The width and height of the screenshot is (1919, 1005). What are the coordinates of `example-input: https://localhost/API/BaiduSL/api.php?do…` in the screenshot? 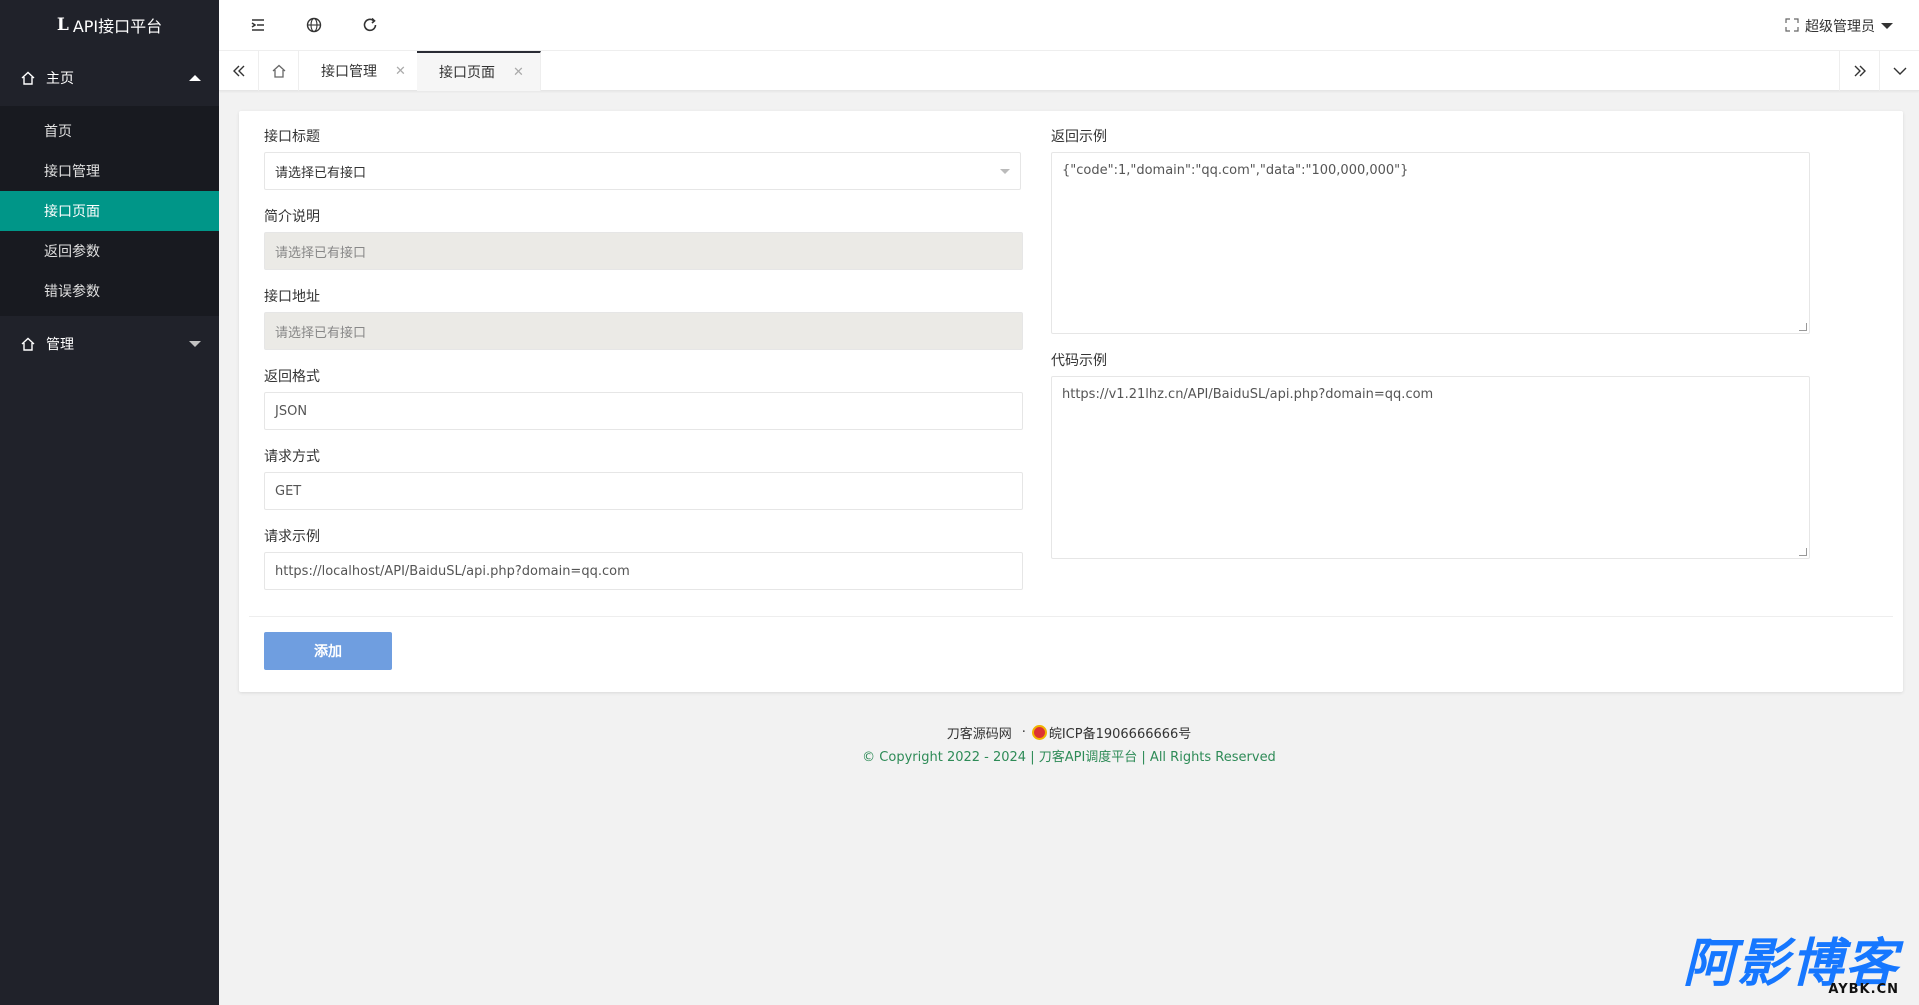 It's located at (643, 571).